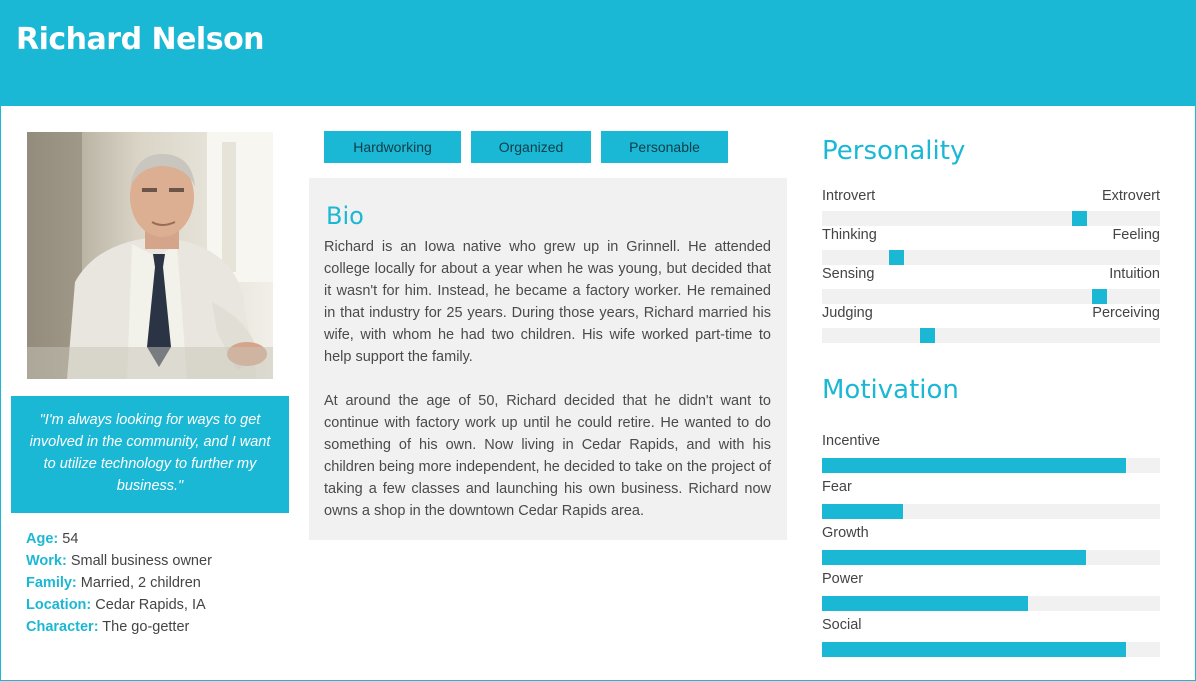  I want to click on trait-introvert-extrovert: Introvert Extrovert, so click(991, 206).